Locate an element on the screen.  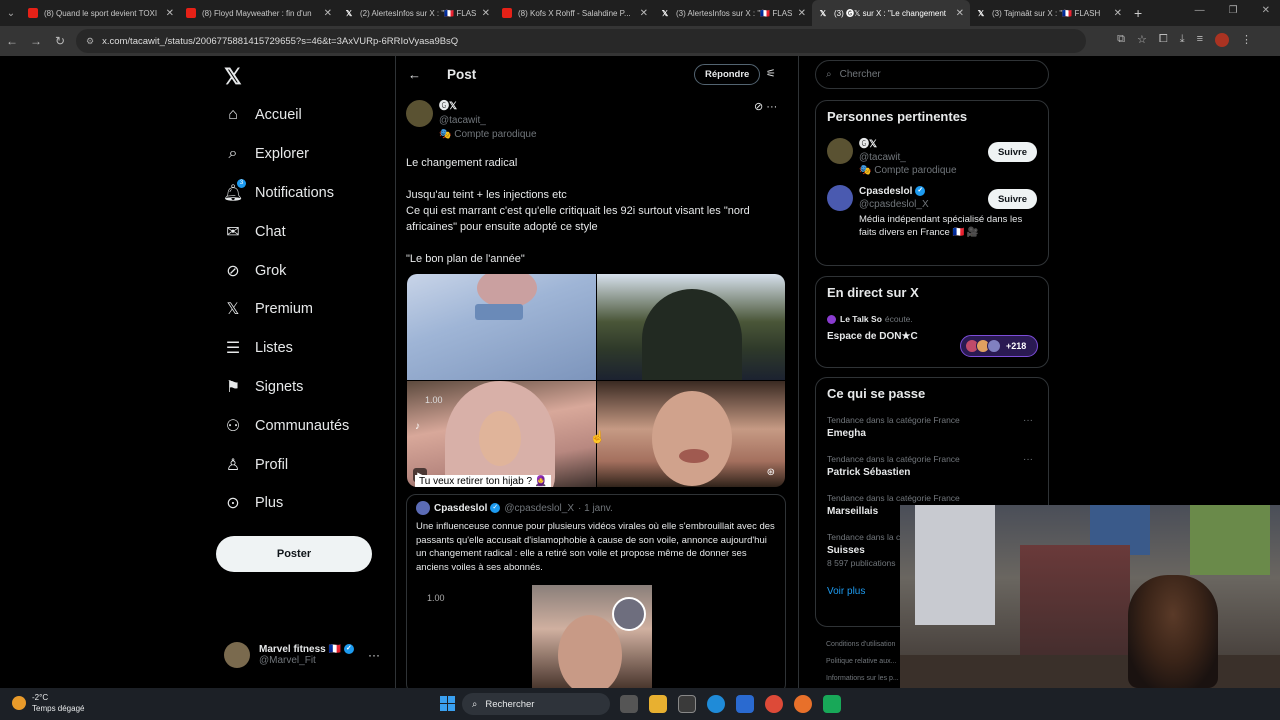
browser-tab: (8) Floyd Mayweather : fin d'un ✕ is located at coordinates (259, 13).